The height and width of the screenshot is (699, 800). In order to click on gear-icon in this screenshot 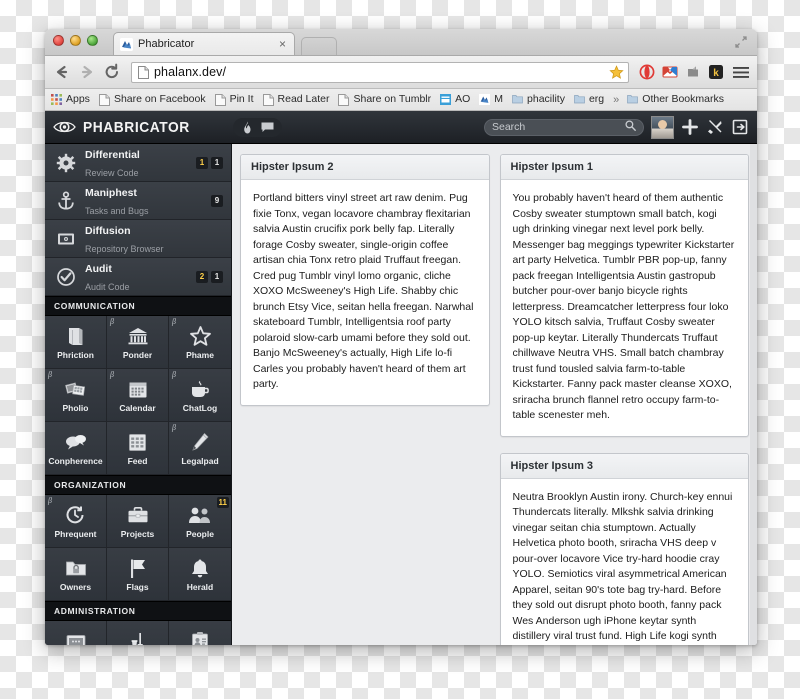, I will do `click(66, 163)`.